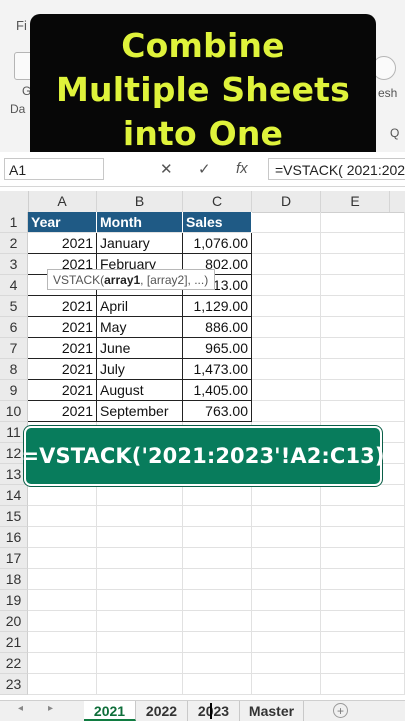  What do you see at coordinates (62, 663) in the screenshot?
I see `cell-a22` at bounding box center [62, 663].